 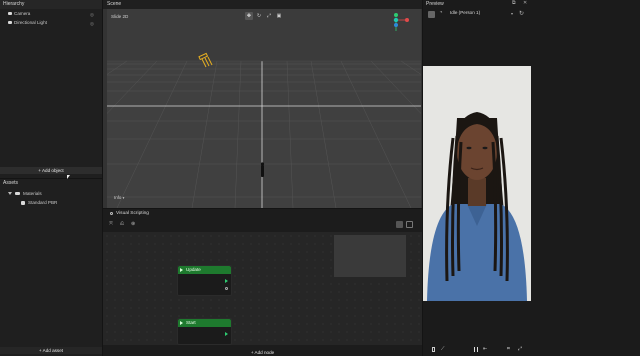 What do you see at coordinates (482, 14) in the screenshot?
I see `animation-select: Idle (Person 1) ▾` at bounding box center [482, 14].